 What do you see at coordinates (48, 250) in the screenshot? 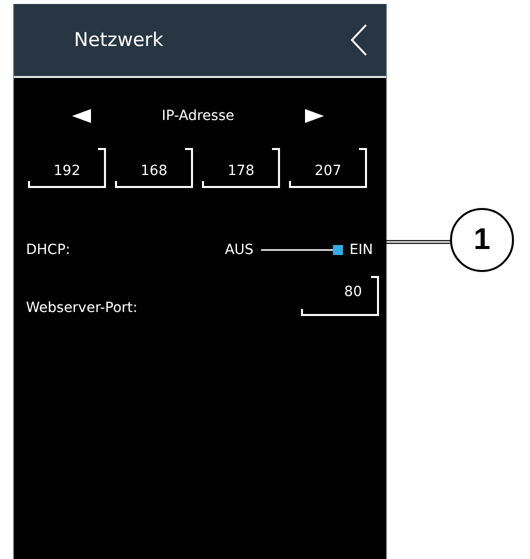
I see `dhcp-label: DHCP:` at bounding box center [48, 250].